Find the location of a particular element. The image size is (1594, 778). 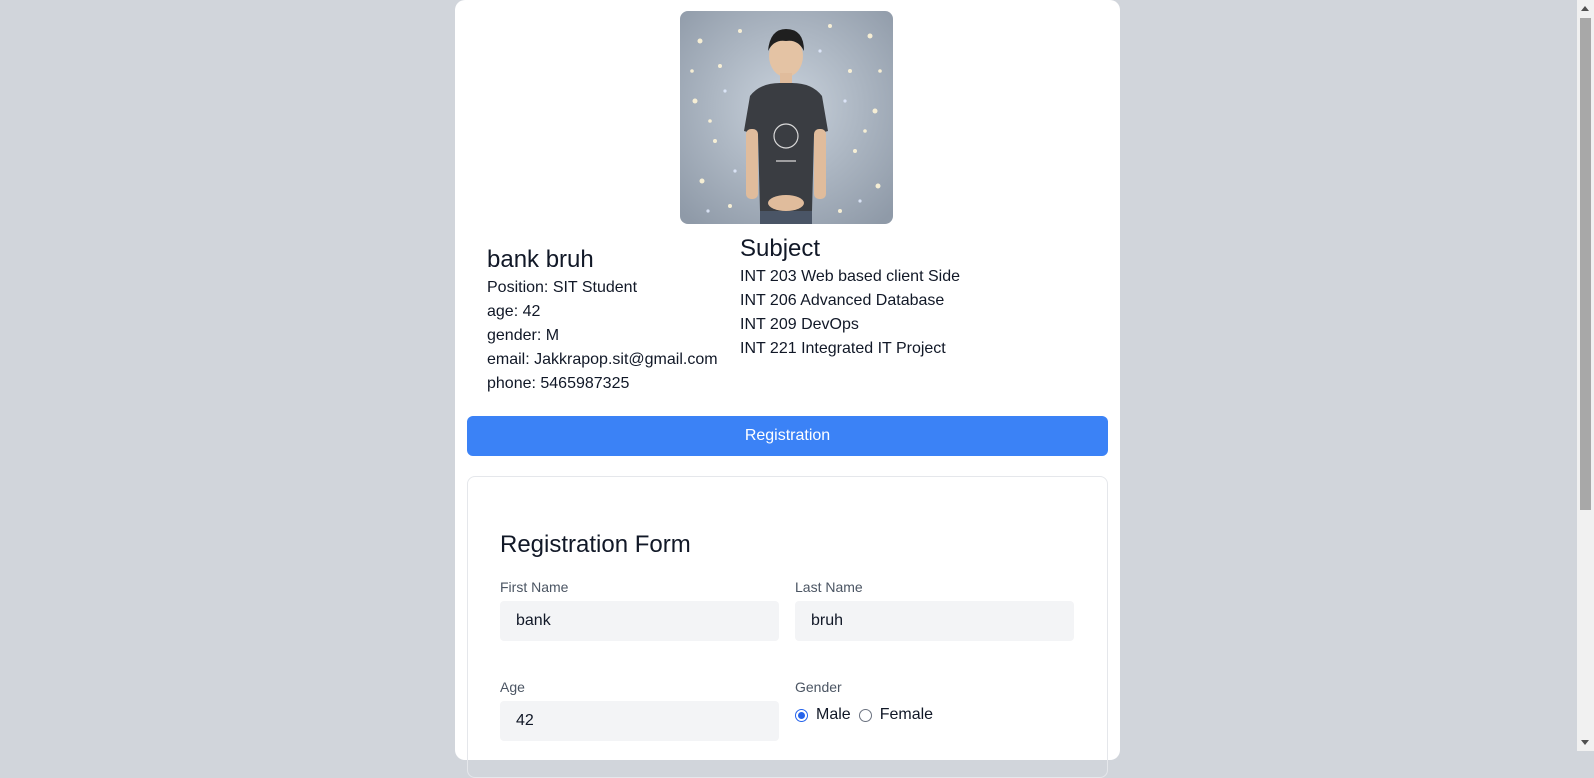

page-scrollbar is located at coordinates (1585, 375).